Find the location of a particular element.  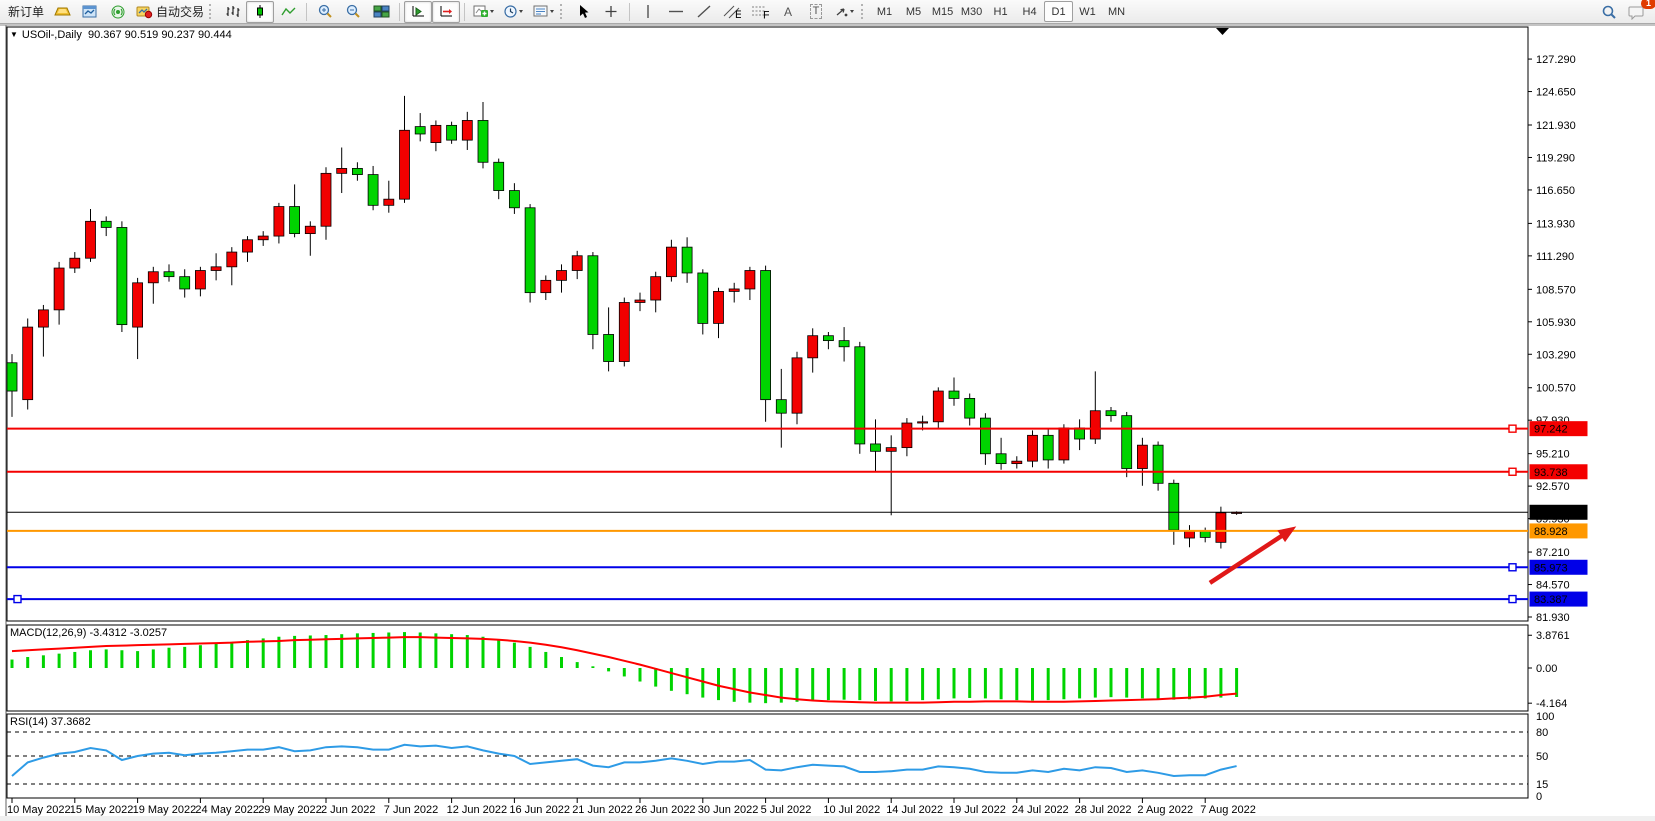

macd-axis-label: 3.8761 is located at coordinates (1553, 636).